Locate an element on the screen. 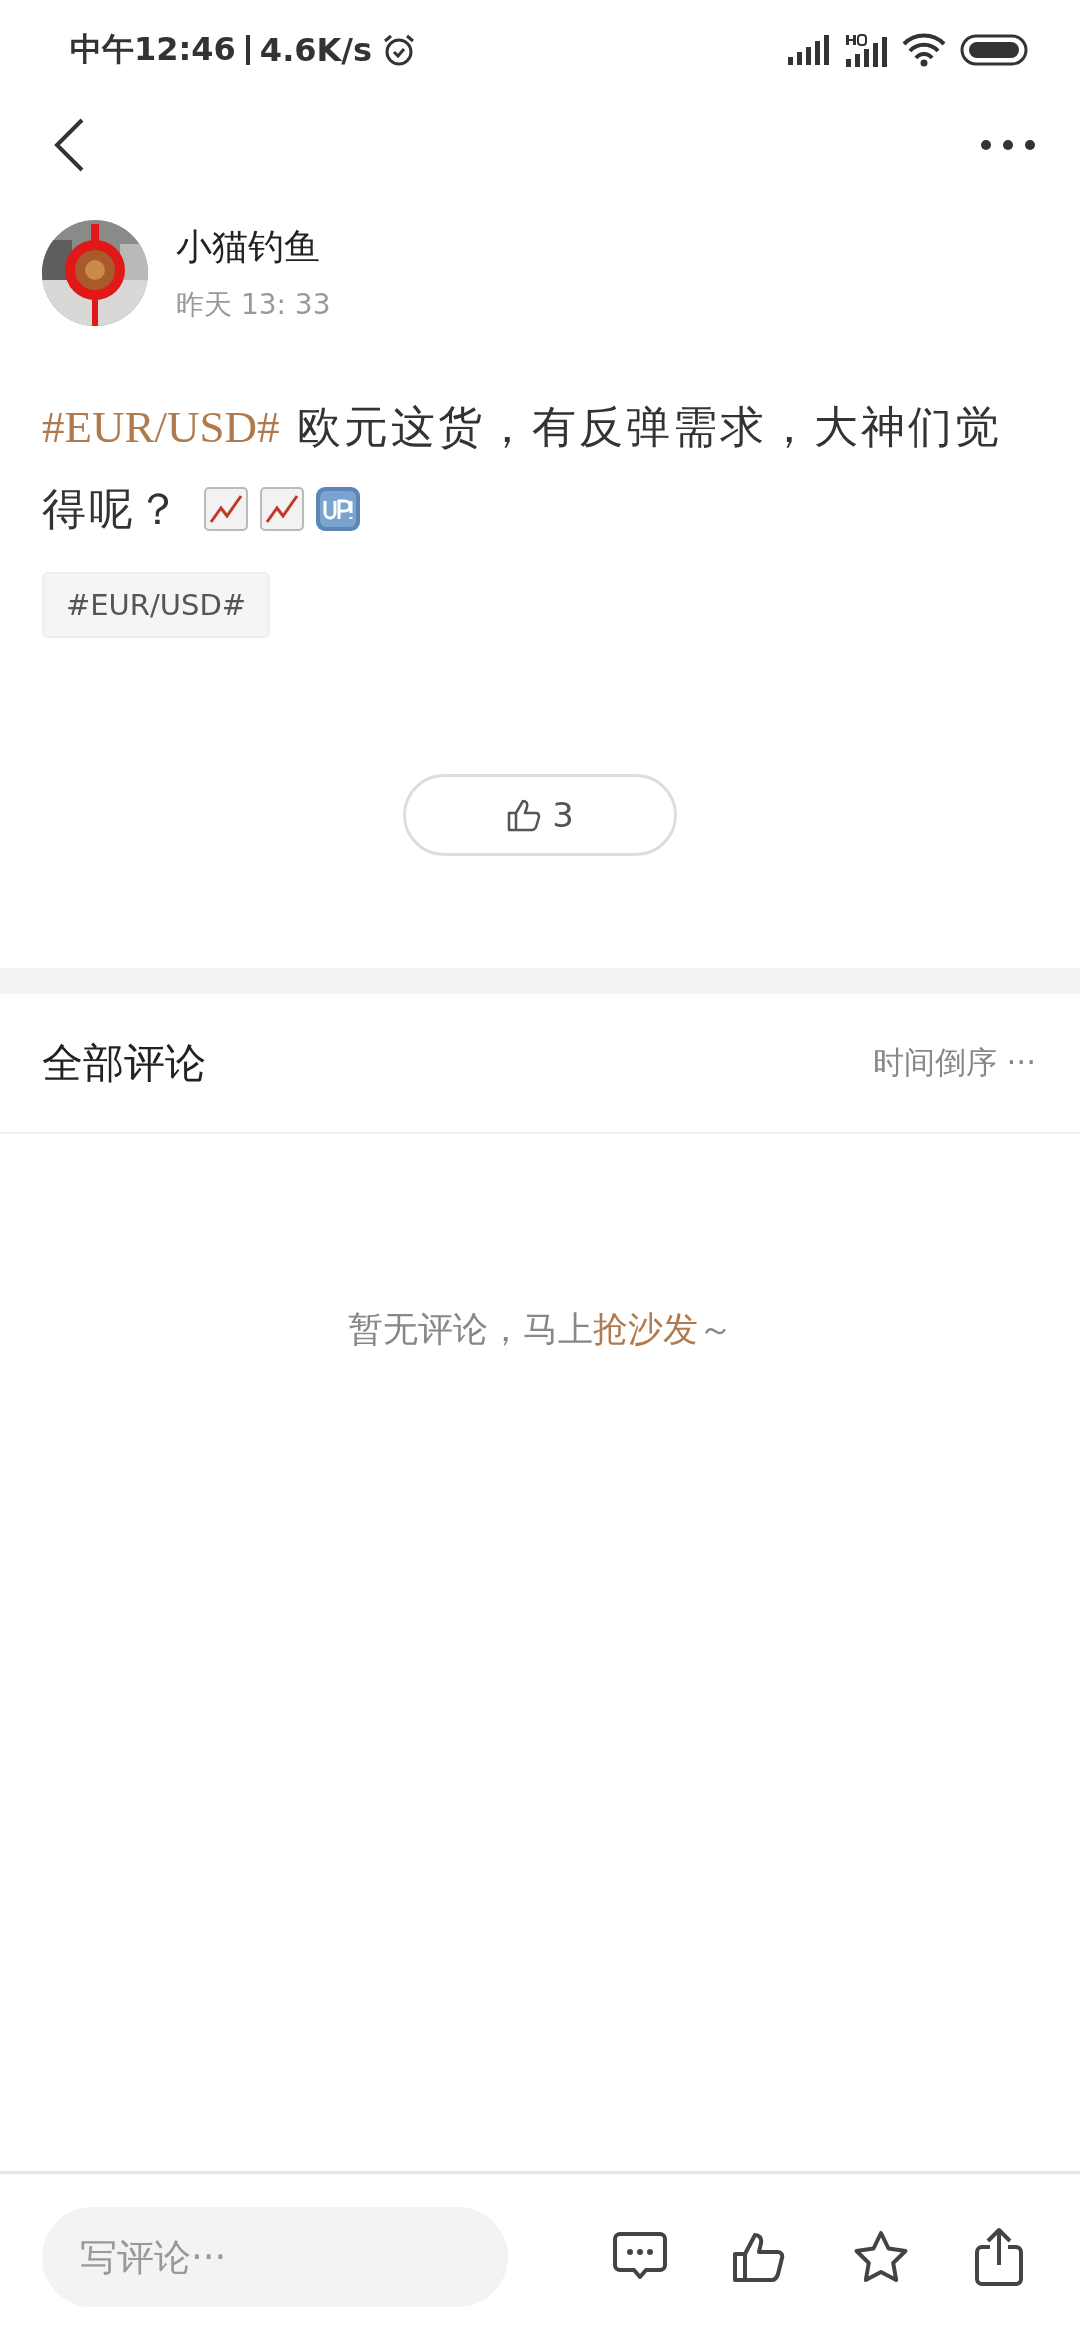 This screenshot has height=2340, width=1080. battery-icon is located at coordinates (994, 50).